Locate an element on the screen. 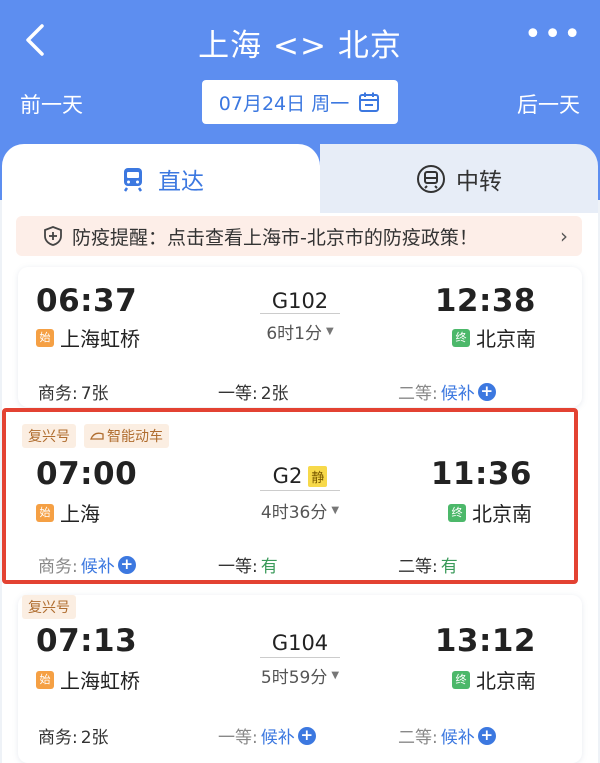  date-label: 07月24日 周一 is located at coordinates (284, 103).